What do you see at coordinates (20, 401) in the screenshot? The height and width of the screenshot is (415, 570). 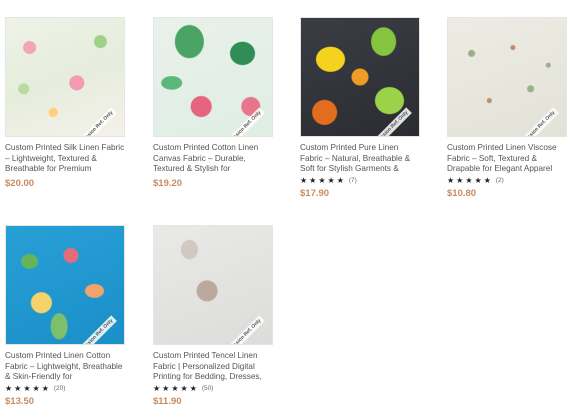 I see `product-price: $13.50` at bounding box center [20, 401].